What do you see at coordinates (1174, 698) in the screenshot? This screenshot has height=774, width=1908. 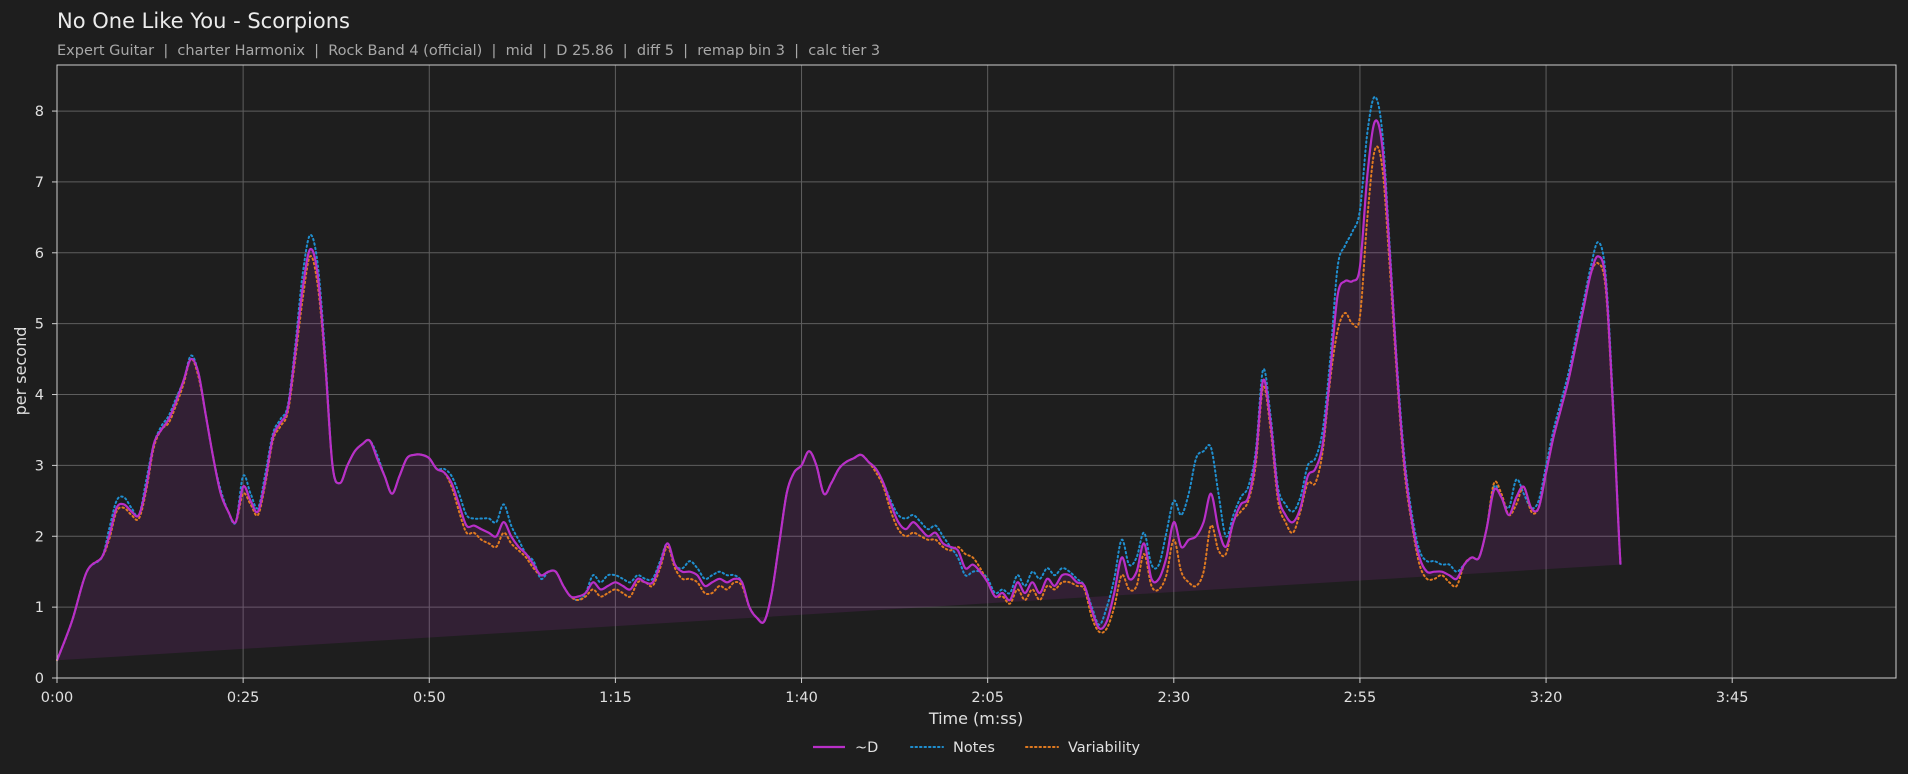 I see `x-tick-label: 2:30` at bounding box center [1174, 698].